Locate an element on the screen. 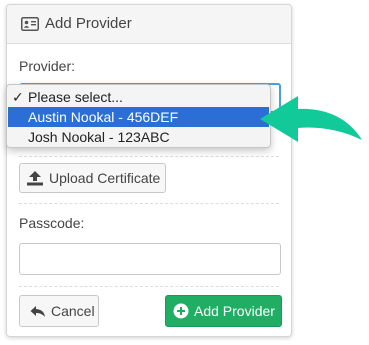  dropdown-option: Josh Nookal - 123ABC is located at coordinates (138, 137).